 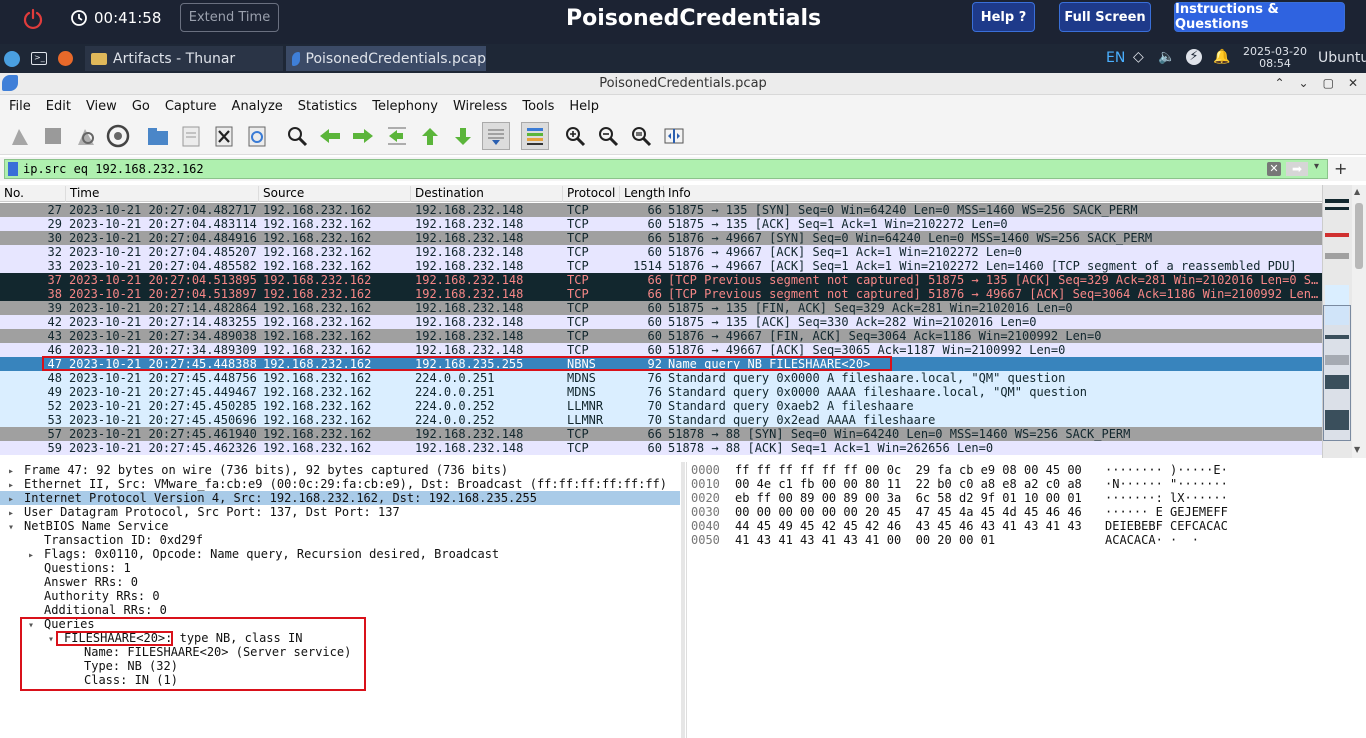 I want to click on power-icon, so click(x=33, y=19).